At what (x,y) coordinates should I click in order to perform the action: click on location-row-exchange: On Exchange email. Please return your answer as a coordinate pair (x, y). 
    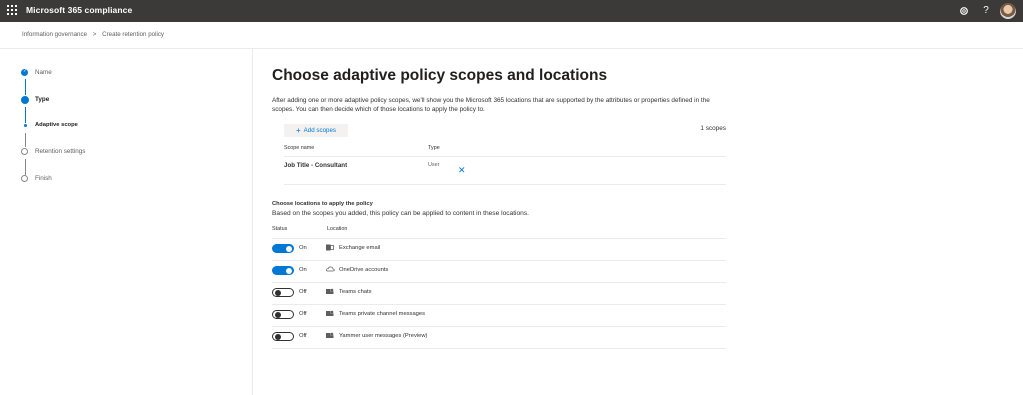
    Looking at the image, I should click on (499, 250).